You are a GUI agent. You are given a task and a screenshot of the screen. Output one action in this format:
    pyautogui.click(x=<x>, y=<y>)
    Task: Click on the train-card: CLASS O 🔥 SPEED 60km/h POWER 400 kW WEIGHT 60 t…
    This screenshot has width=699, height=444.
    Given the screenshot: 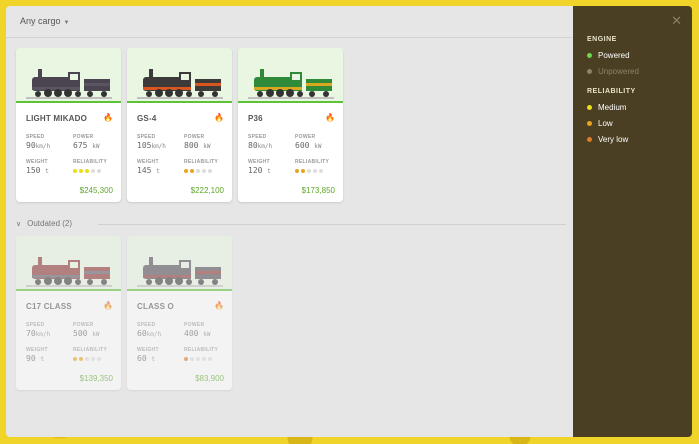 What is the action you would take?
    pyautogui.click(x=179, y=313)
    